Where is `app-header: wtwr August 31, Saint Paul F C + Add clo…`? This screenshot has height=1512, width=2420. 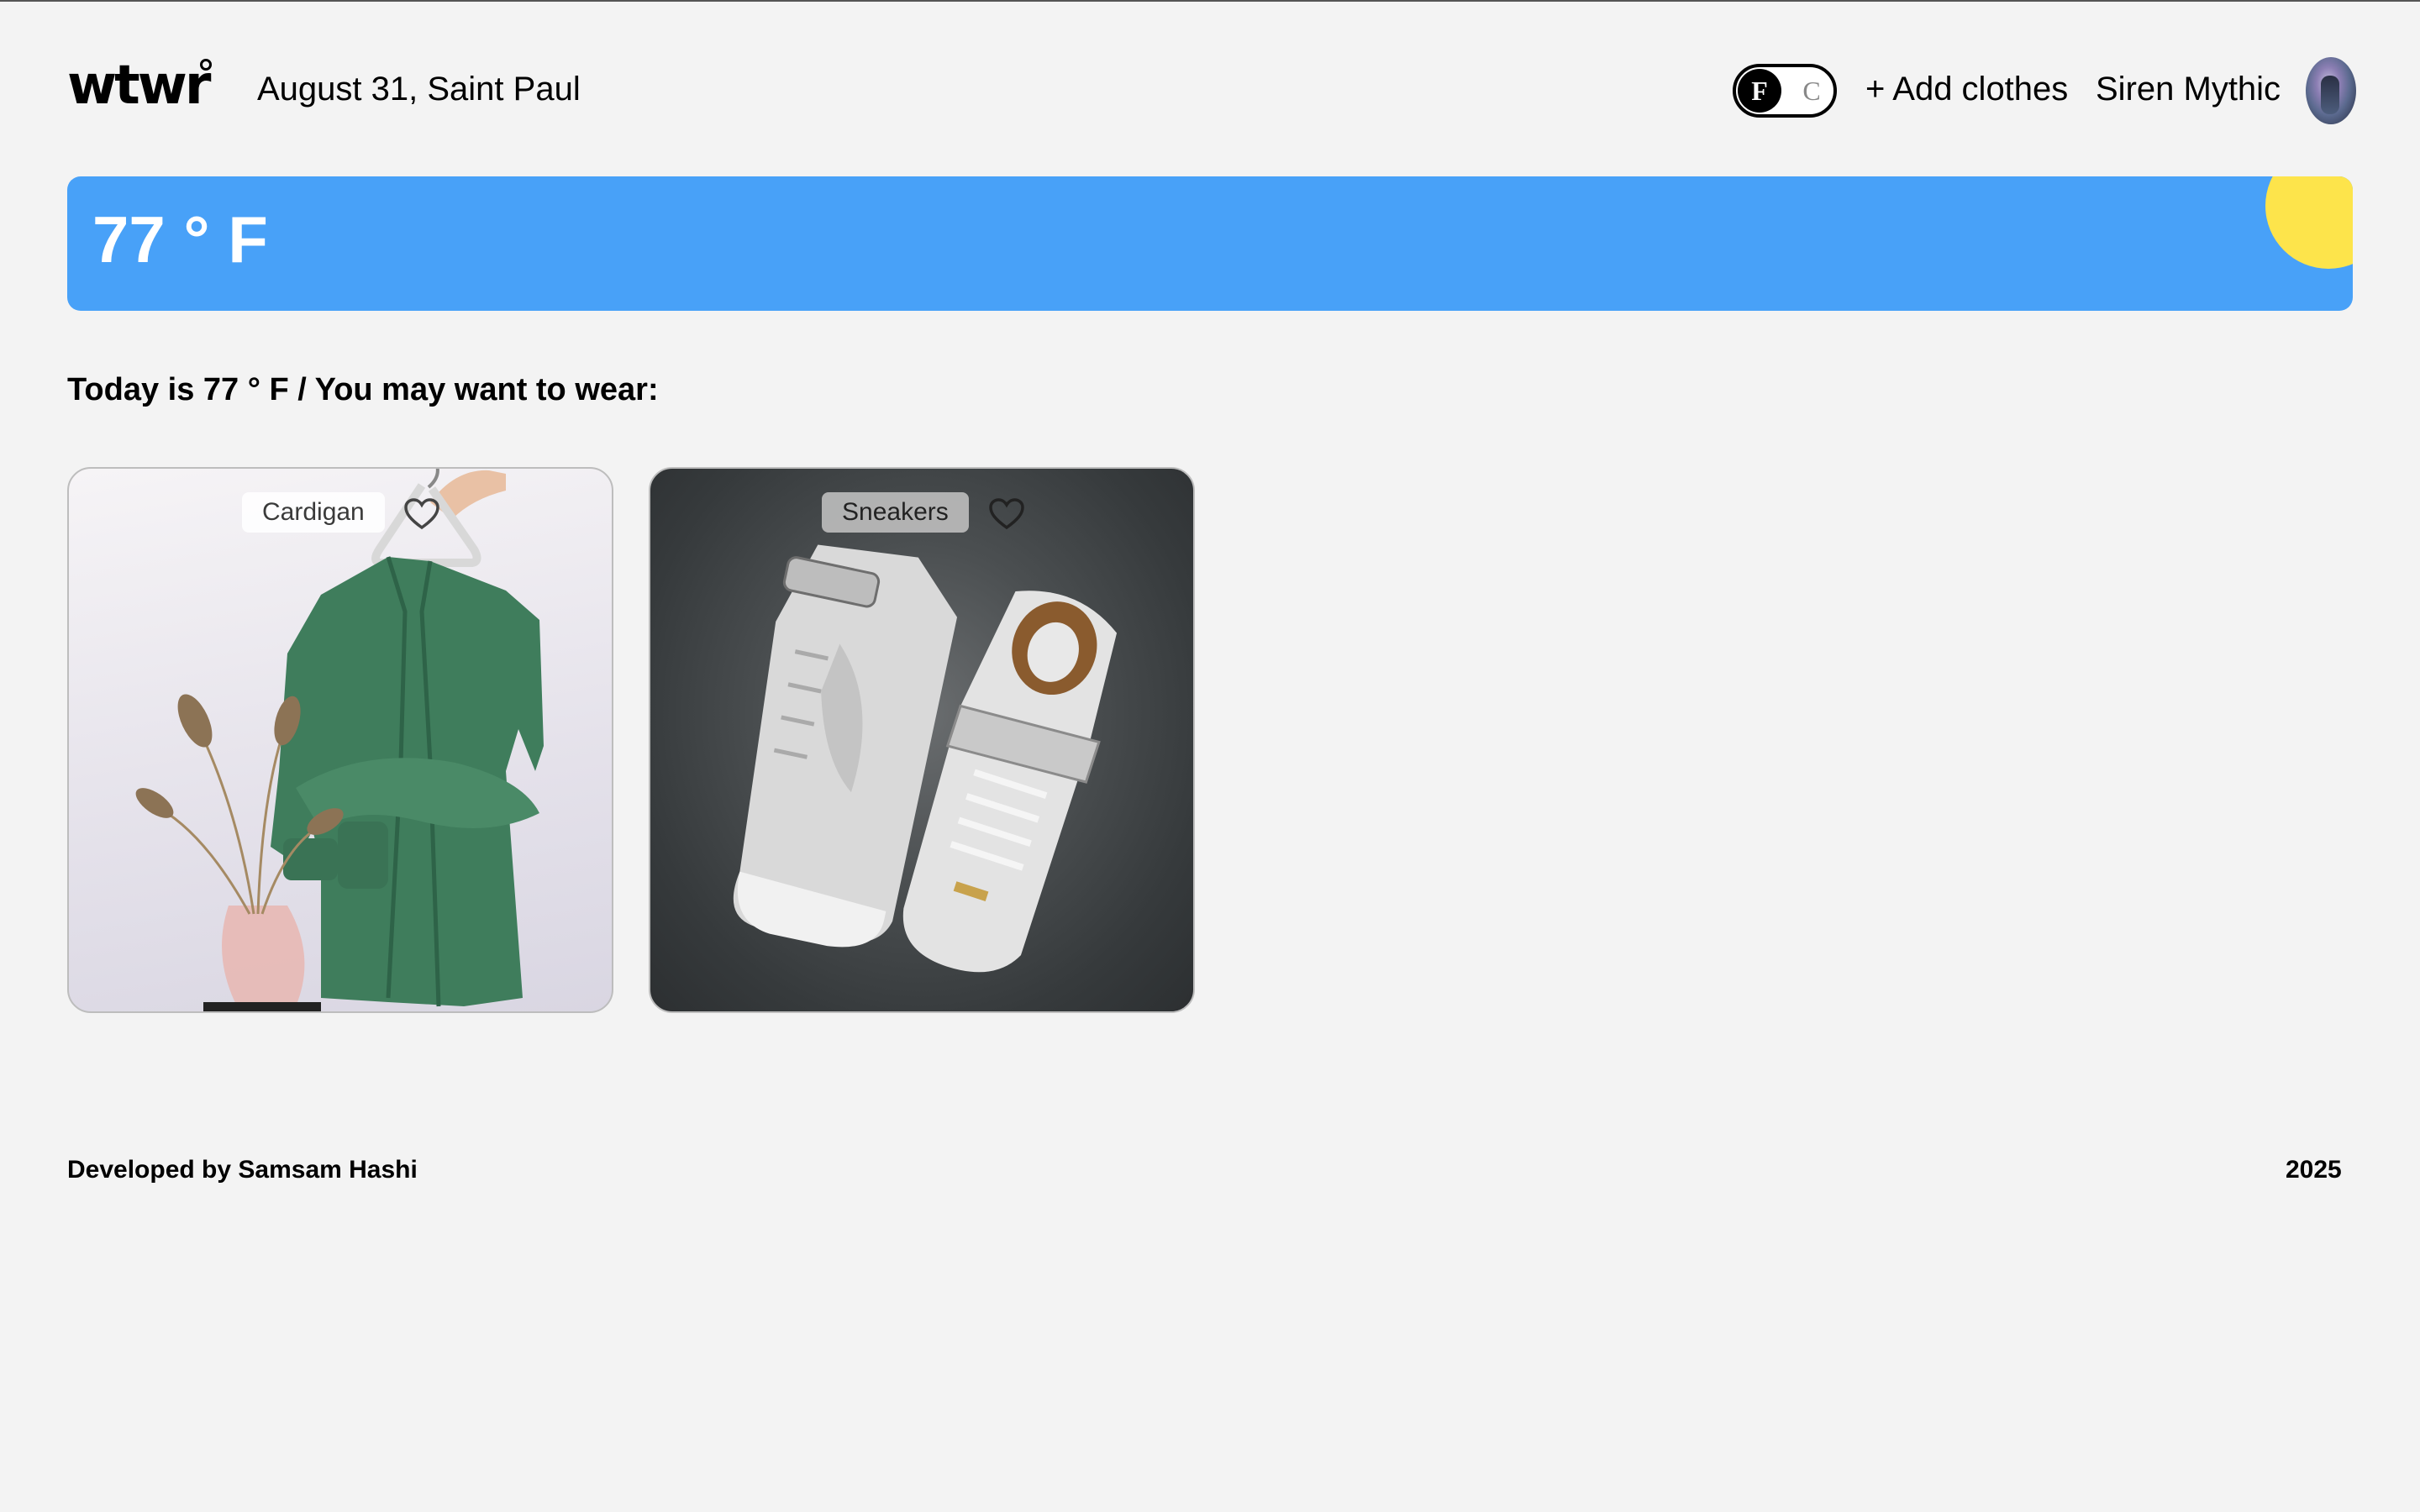 app-header: wtwr August 31, Saint Paul F C + Add clo… is located at coordinates (1211, 89).